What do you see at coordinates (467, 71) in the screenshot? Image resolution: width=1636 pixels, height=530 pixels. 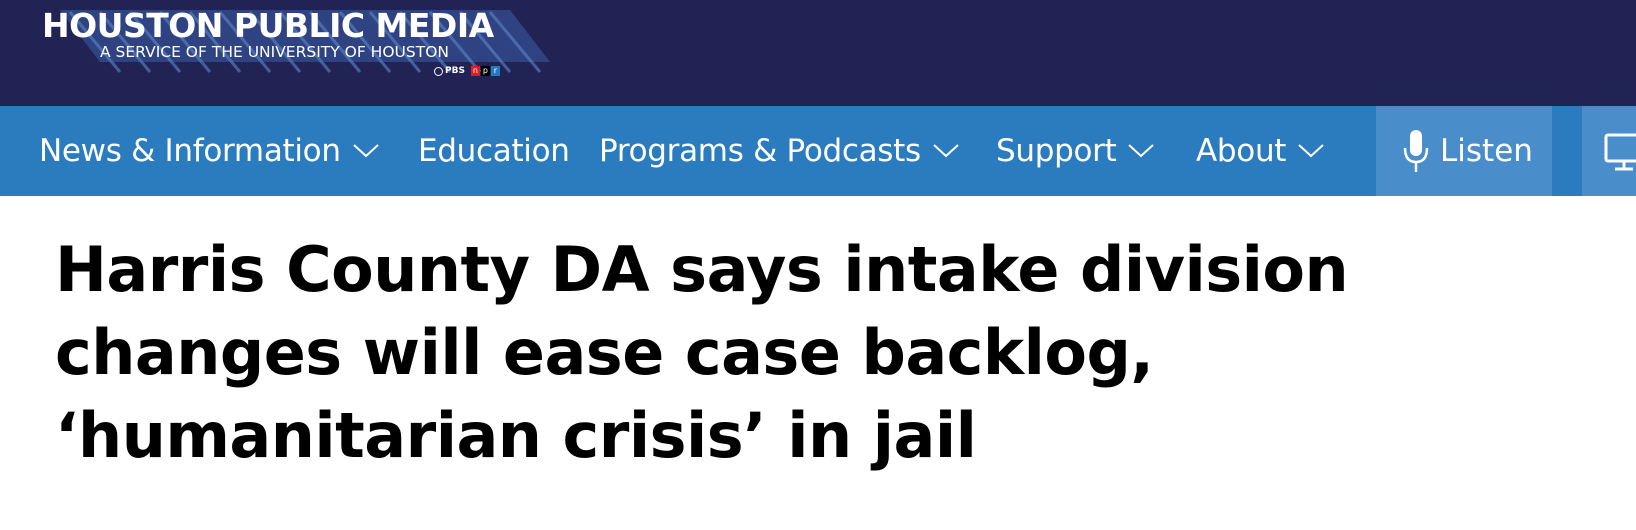 I see `partner-logos: PBS n p r` at bounding box center [467, 71].